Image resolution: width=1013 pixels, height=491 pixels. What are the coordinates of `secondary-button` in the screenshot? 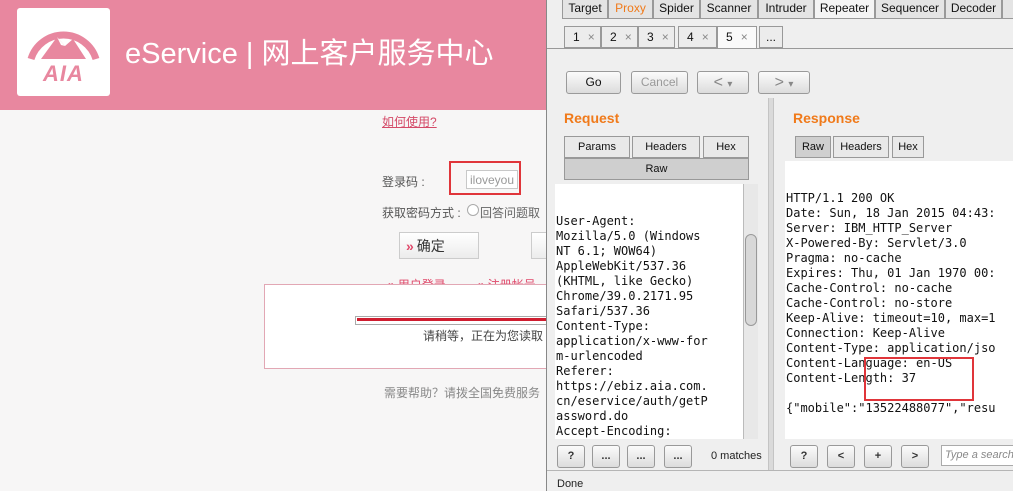 It's located at (538, 245).